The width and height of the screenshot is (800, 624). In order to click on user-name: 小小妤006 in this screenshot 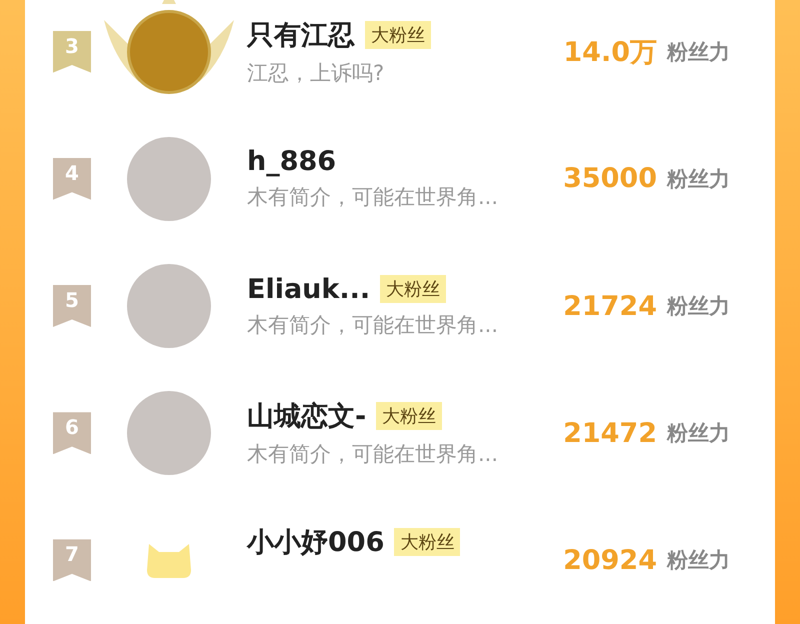, I will do `click(315, 542)`.